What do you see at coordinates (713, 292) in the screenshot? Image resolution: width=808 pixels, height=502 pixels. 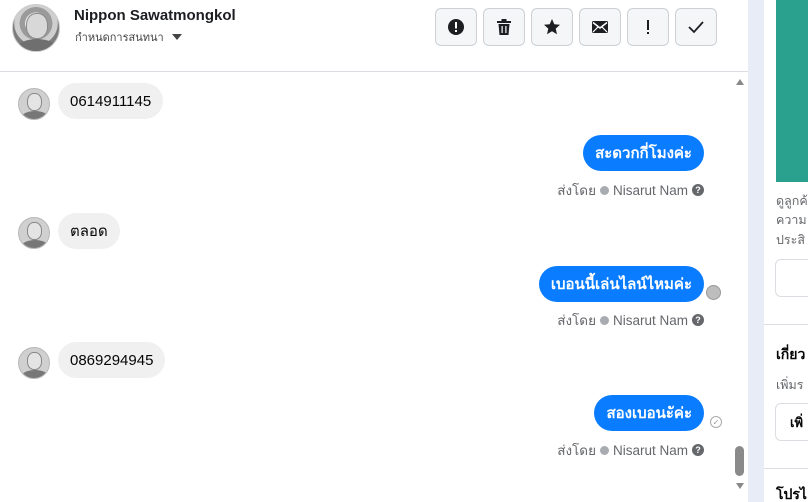 I see `seen-avatar-icon` at bounding box center [713, 292].